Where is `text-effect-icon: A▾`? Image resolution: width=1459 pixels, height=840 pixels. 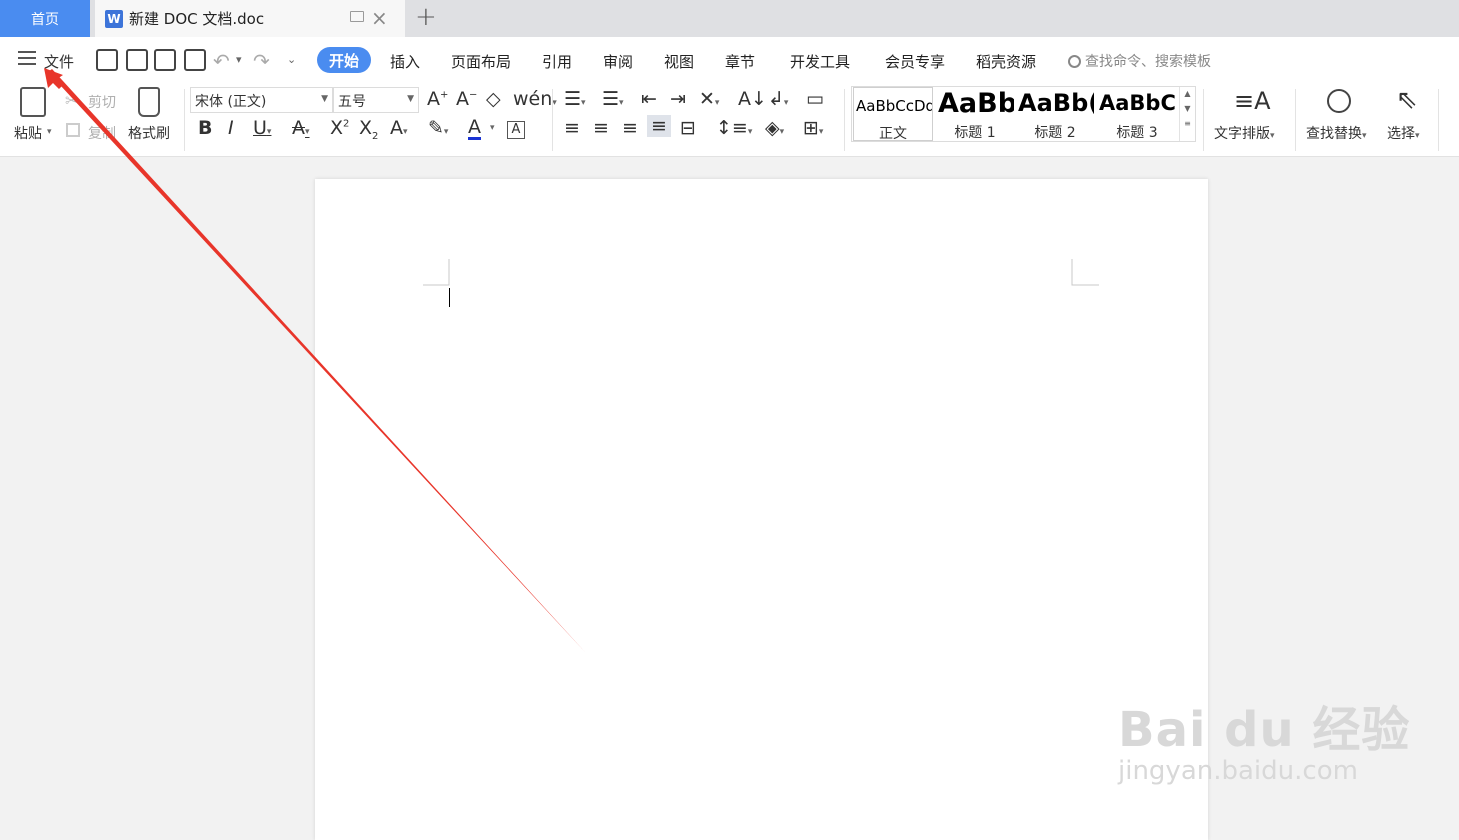 text-effect-icon: A▾ is located at coordinates (399, 128).